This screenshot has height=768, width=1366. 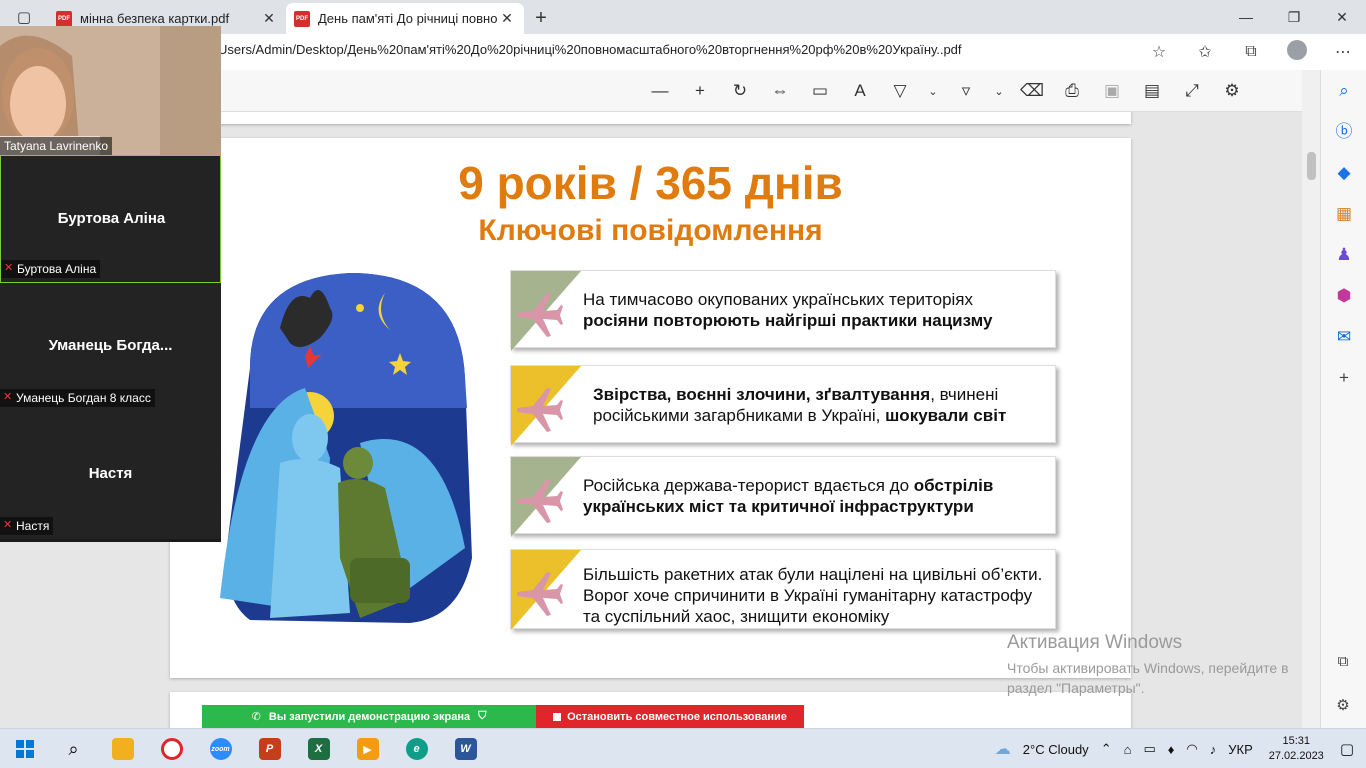 I want to click on participant-display-name: Буртова Аліна, so click(x=111, y=218).